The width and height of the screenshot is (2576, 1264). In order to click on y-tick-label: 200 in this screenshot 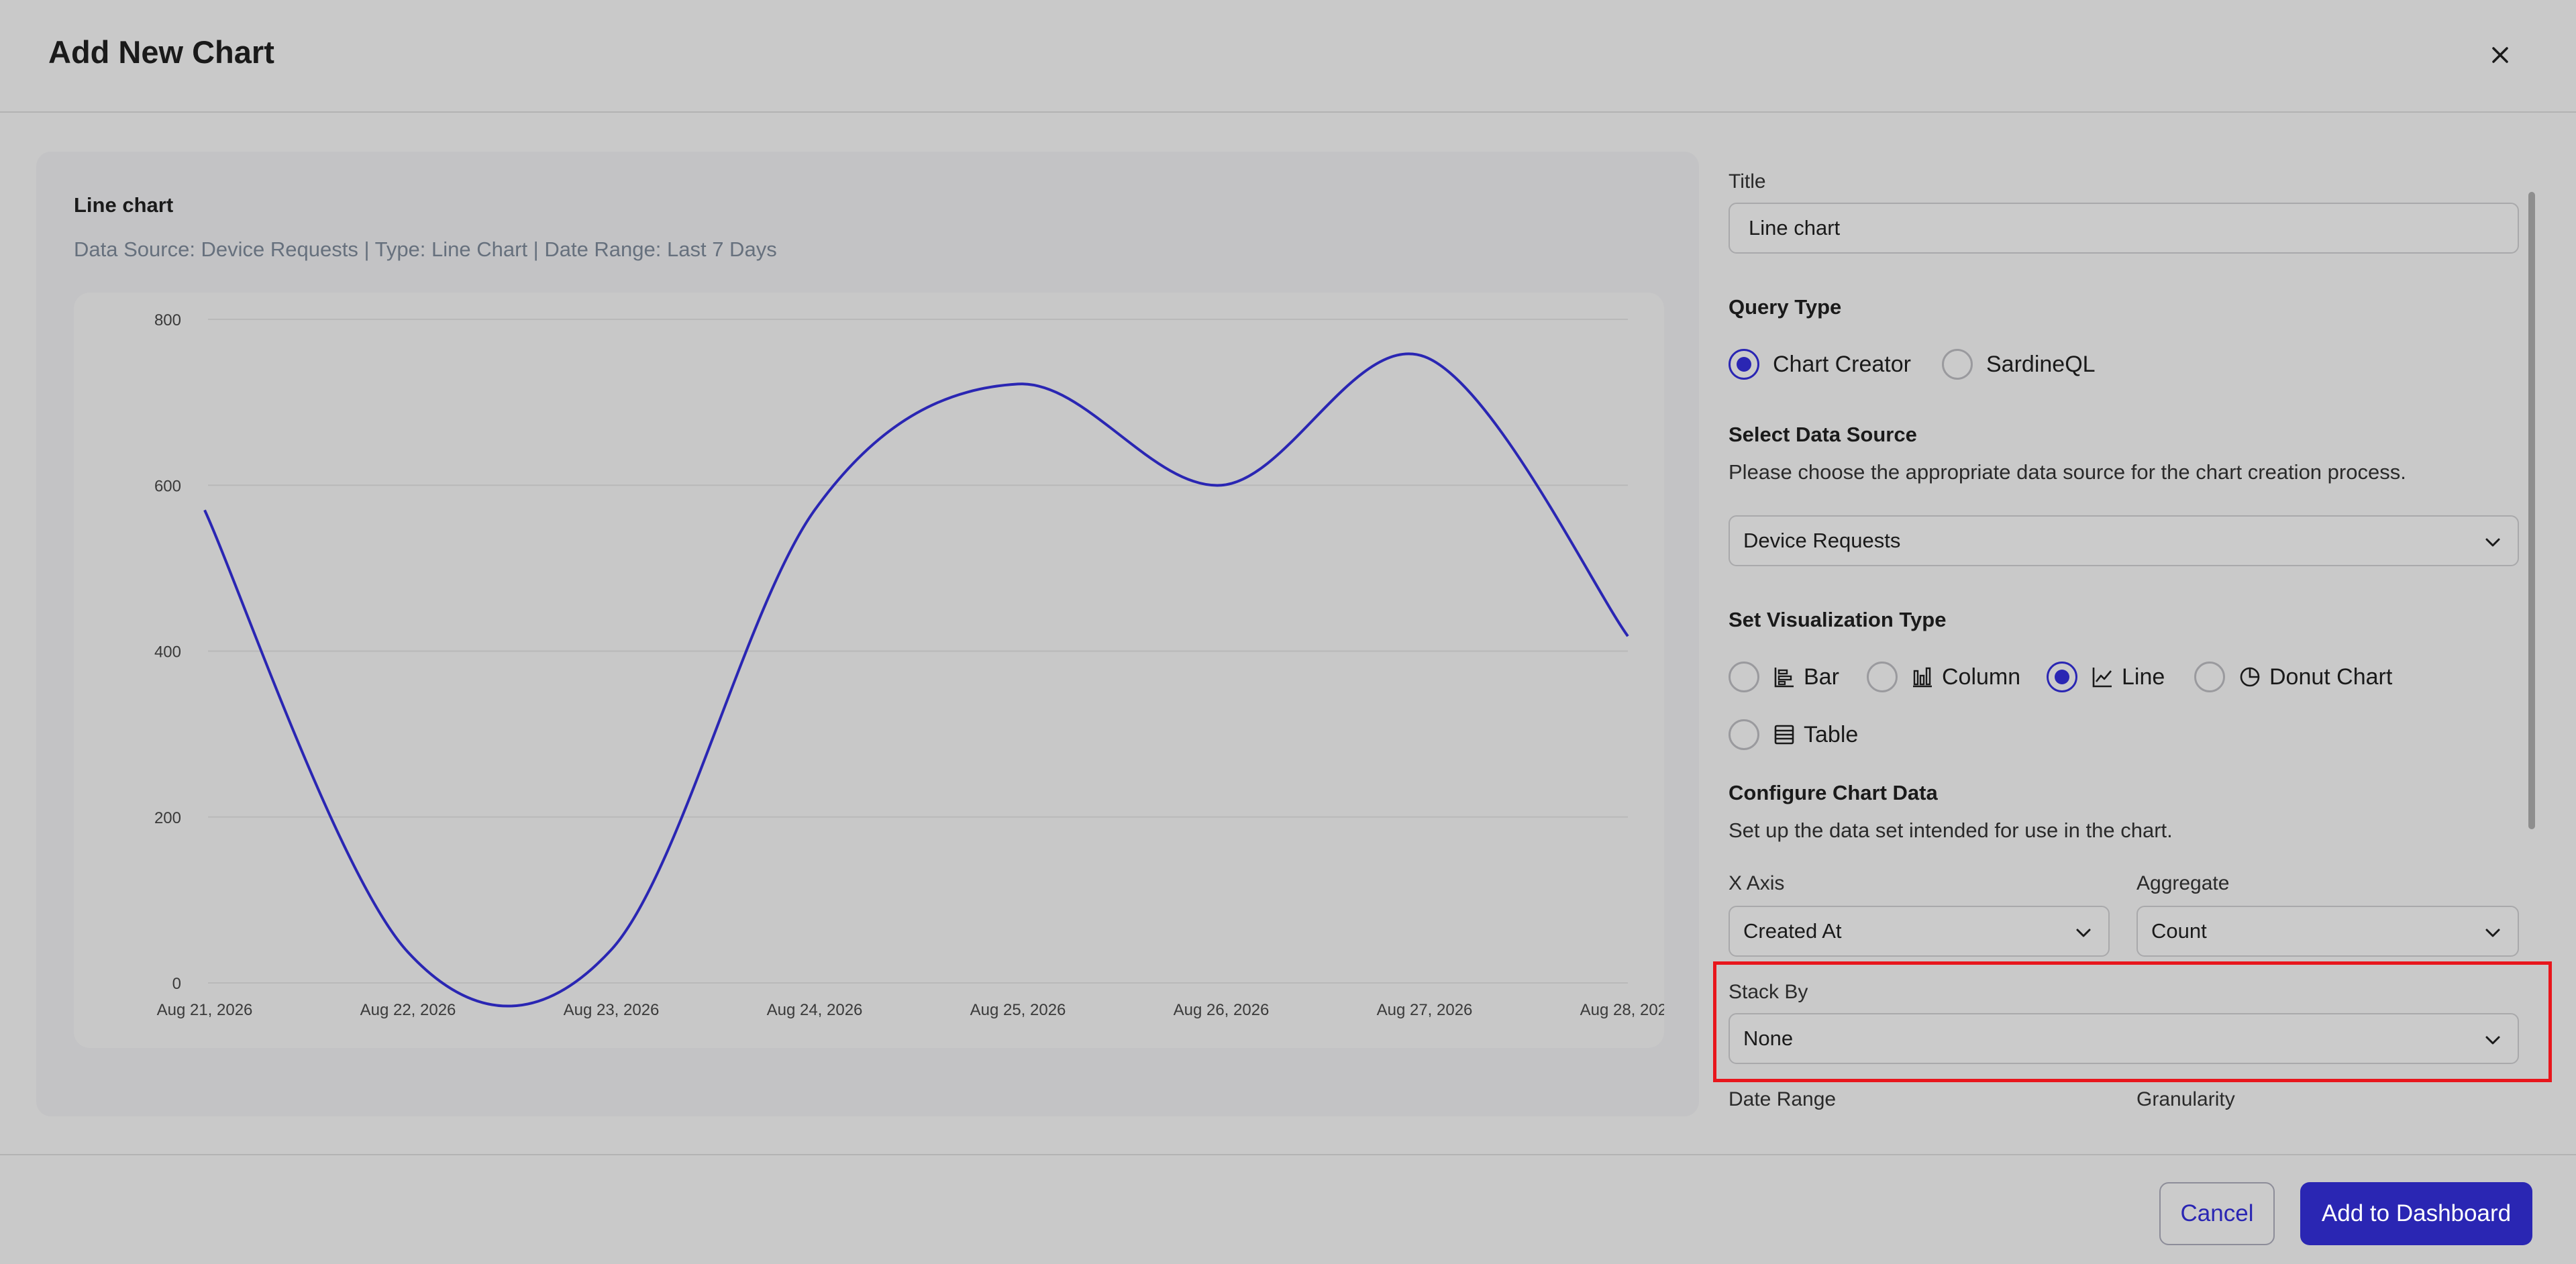, I will do `click(167, 818)`.